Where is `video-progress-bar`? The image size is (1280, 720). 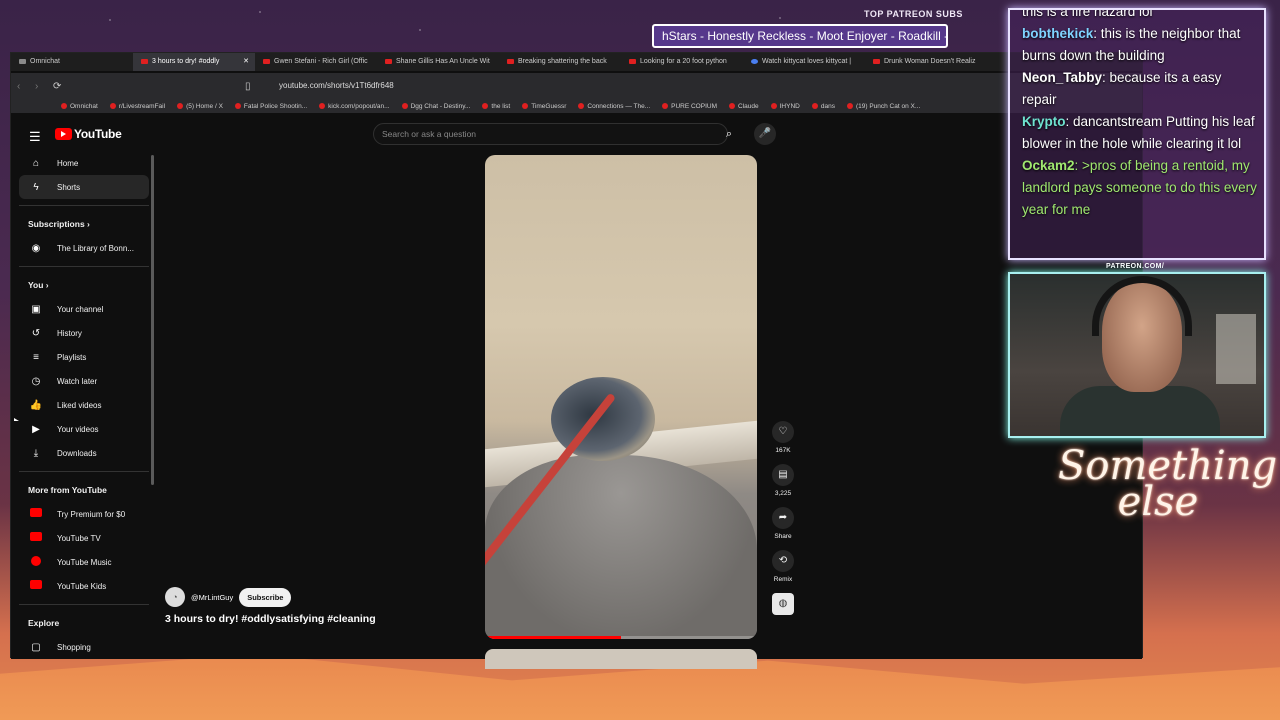
video-progress-bar is located at coordinates (621, 637).